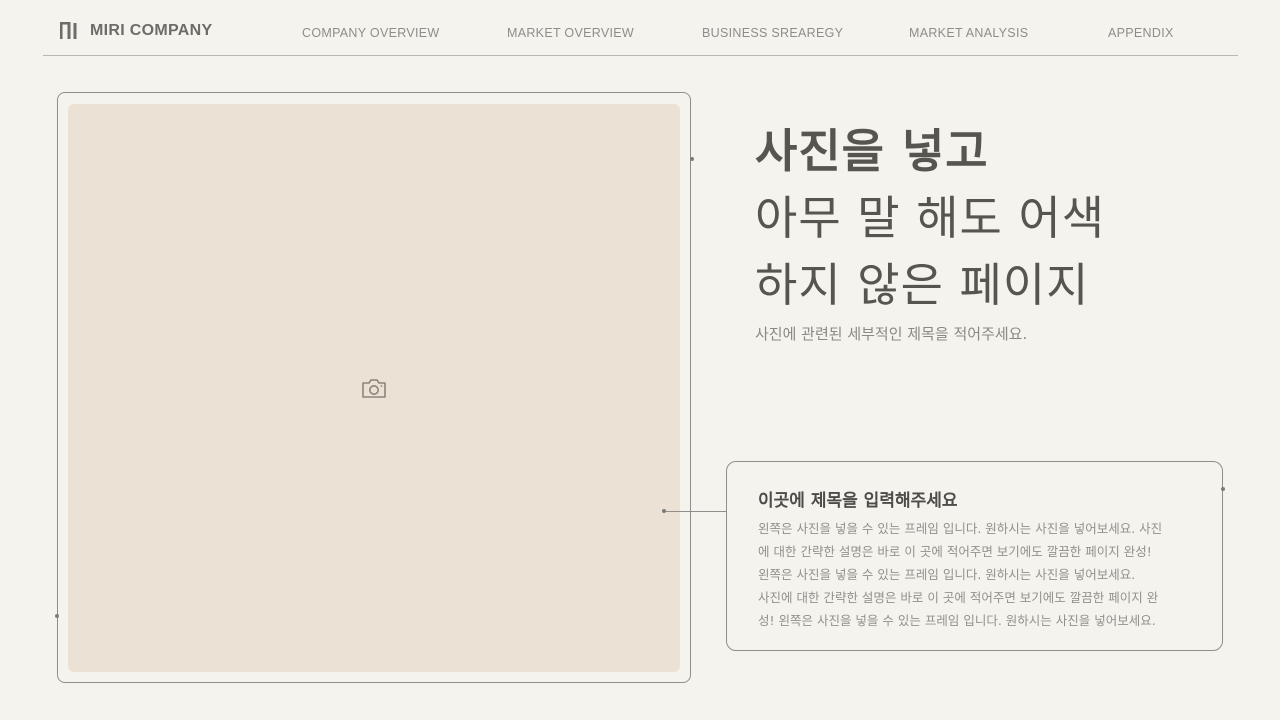 Image resolution: width=1280 pixels, height=720 pixels. I want to click on connector-dot, so click(664, 511).